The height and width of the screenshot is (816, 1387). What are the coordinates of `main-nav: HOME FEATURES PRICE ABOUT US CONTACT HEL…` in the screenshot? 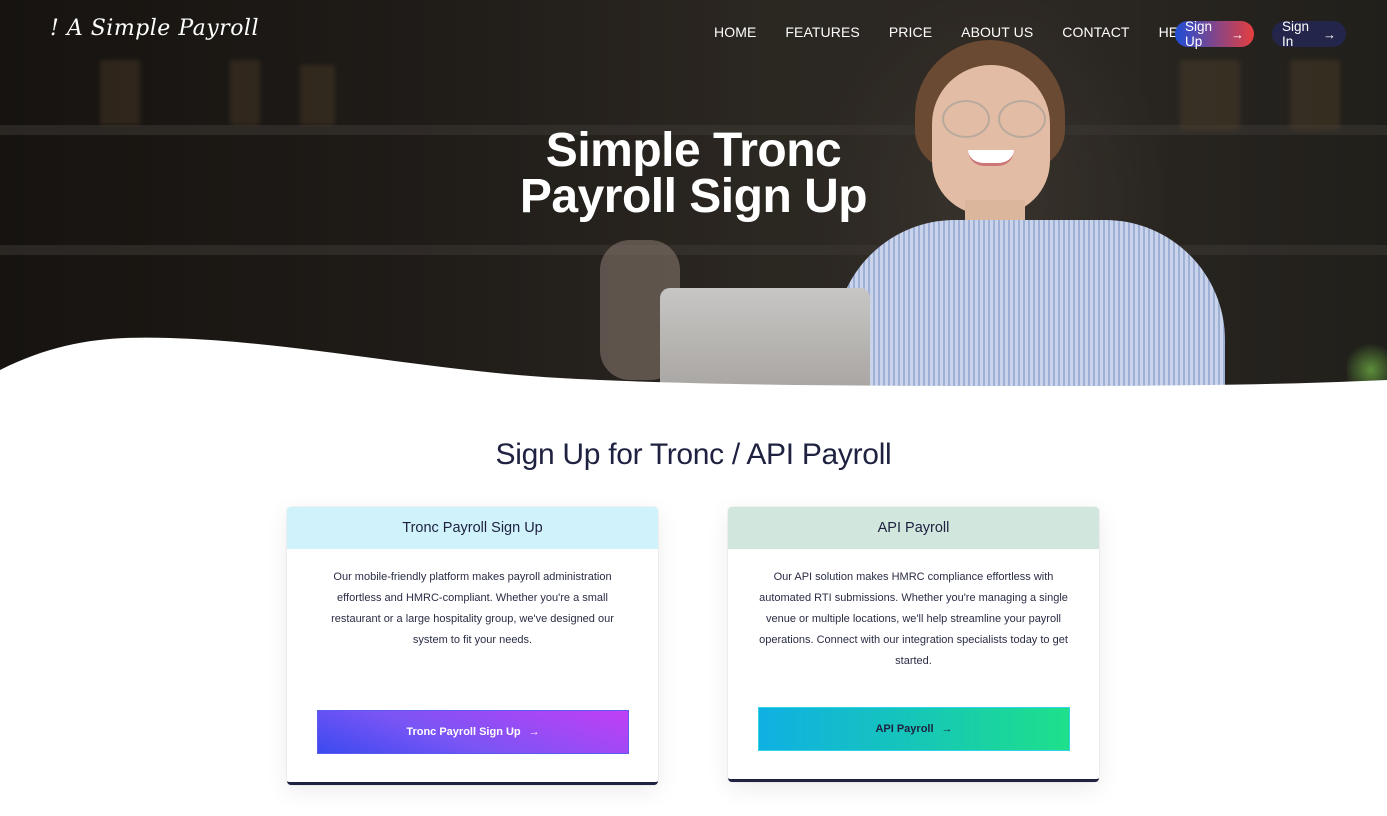 It's located at (948, 32).